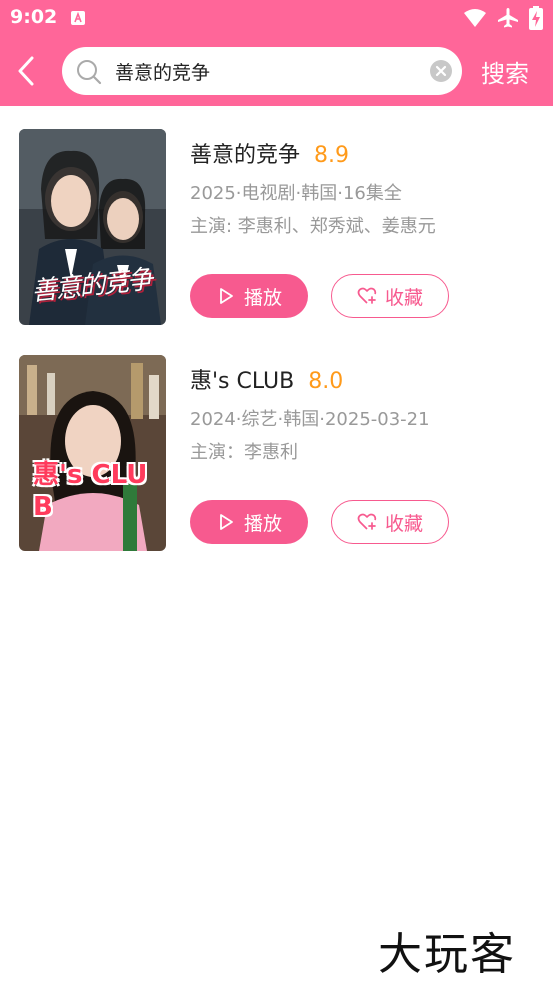  I want to click on item-cast: 主演: 李惠利、郑秀斌、姜惠元, so click(313, 226).